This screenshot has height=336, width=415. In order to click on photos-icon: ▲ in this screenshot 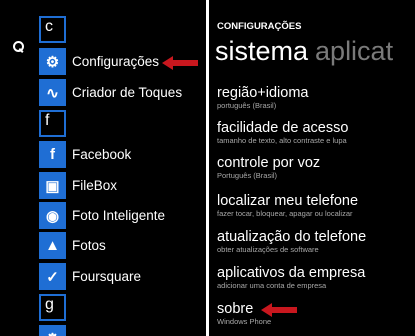, I will do `click(52, 245)`.